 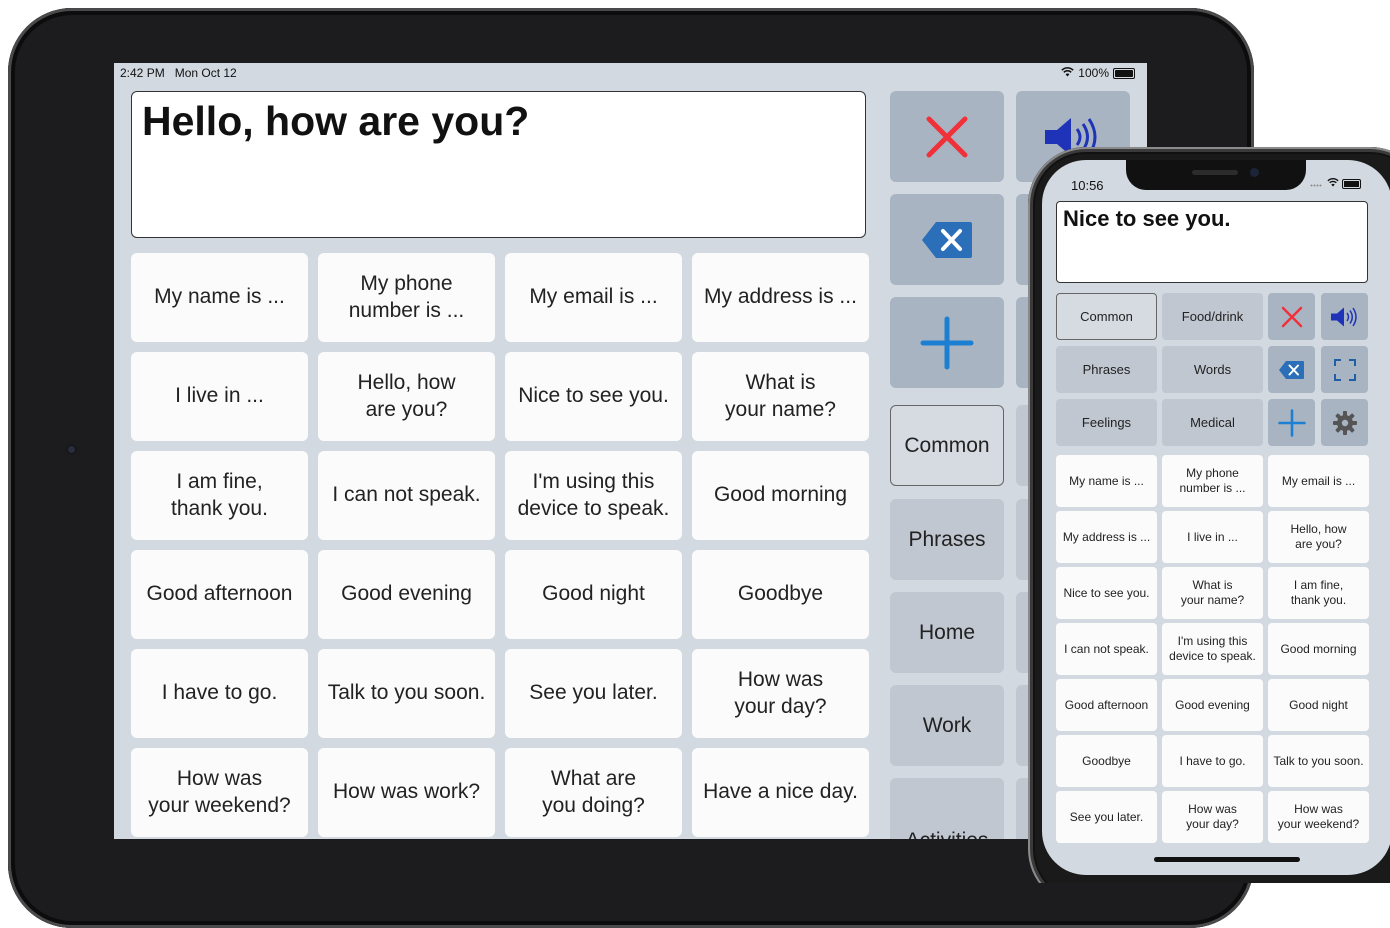 I want to click on phrase-button: How was work?, so click(x=406, y=792).